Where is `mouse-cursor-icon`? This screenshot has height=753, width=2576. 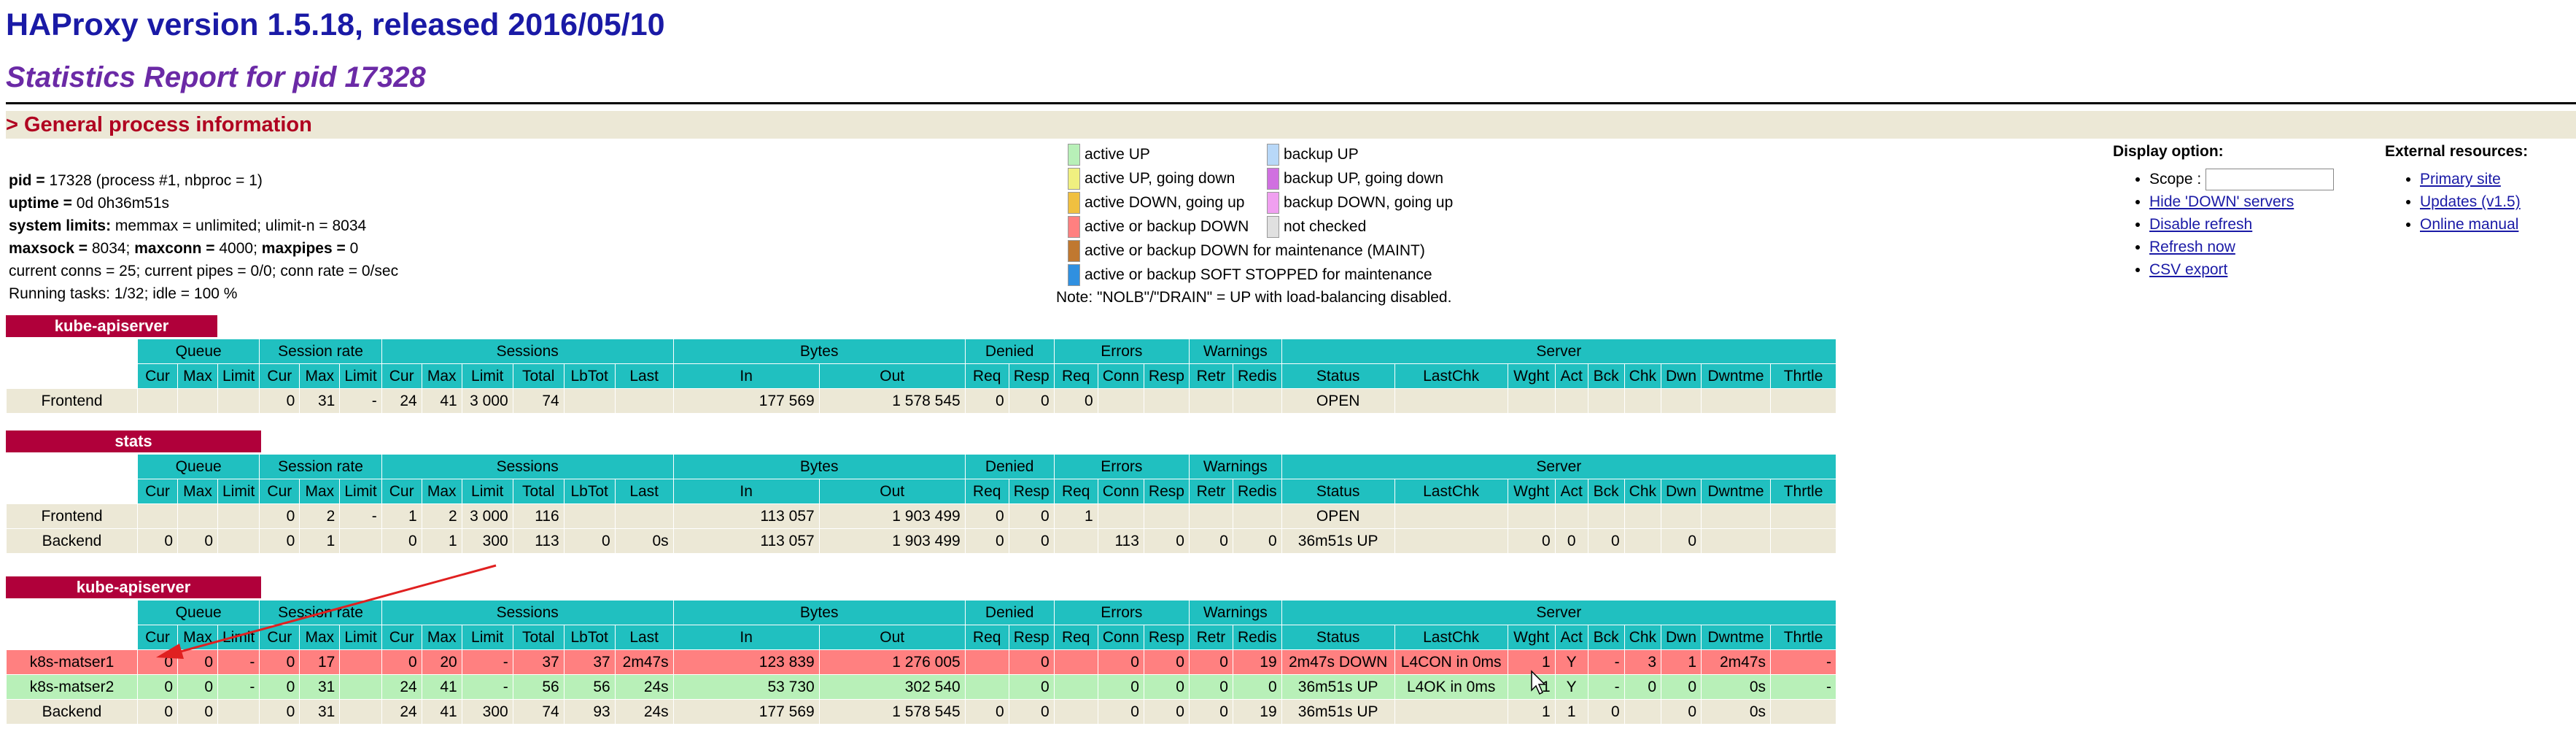 mouse-cursor-icon is located at coordinates (1538, 682).